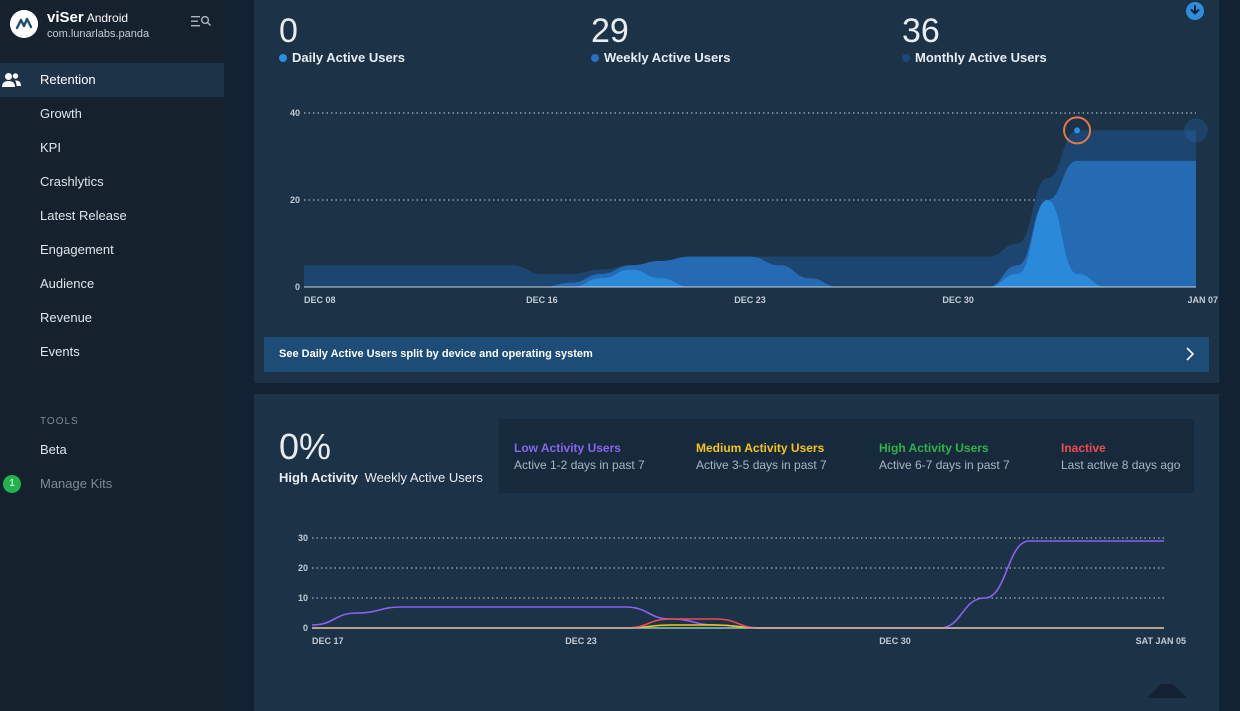 The image size is (1240, 711). I want to click on monthly-active-users-metric: 36 Monthly Active Users, so click(974, 38).